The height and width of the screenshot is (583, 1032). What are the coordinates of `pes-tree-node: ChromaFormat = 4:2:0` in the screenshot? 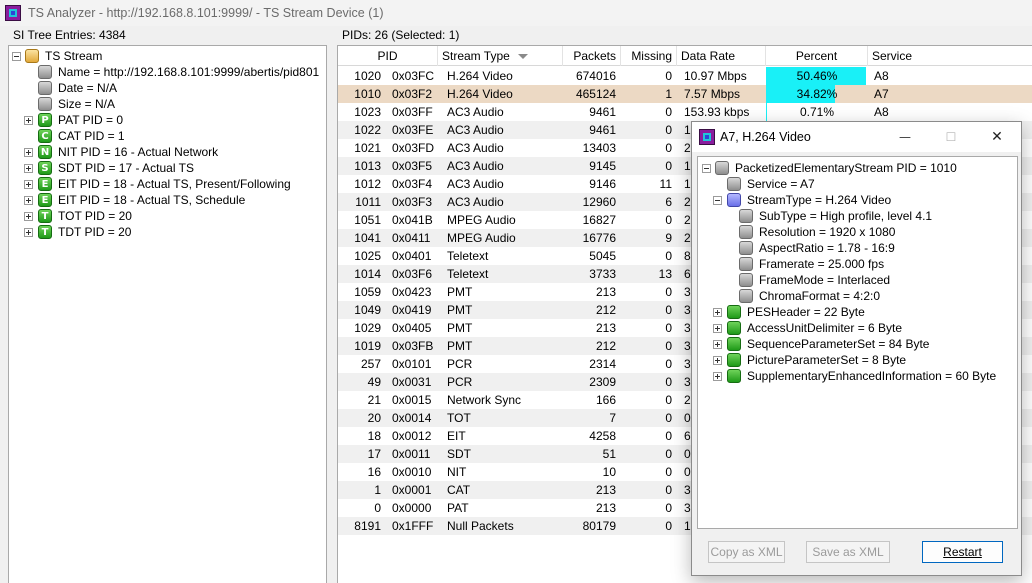 It's located at (857, 296).